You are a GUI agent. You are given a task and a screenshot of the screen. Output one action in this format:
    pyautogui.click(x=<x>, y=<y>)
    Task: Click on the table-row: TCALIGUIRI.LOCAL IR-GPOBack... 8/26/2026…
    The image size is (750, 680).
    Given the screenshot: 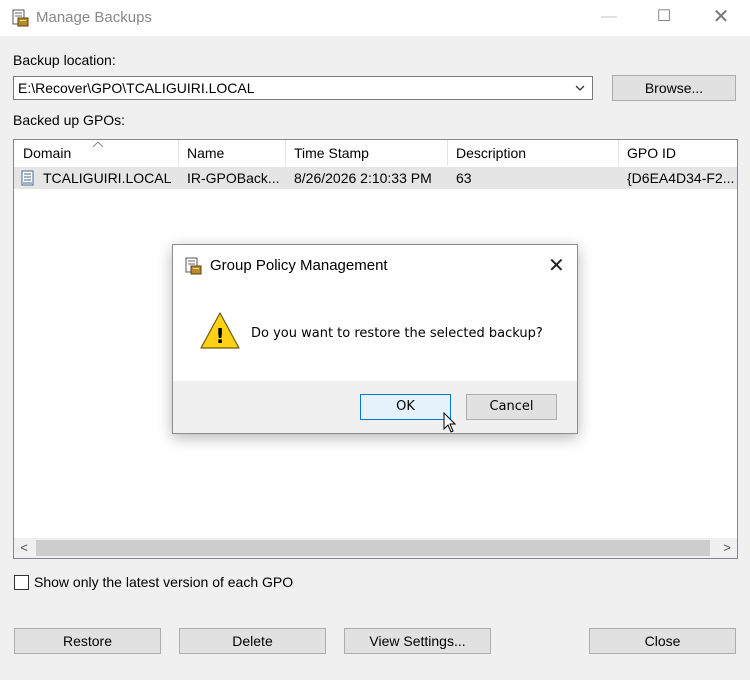 What is the action you would take?
    pyautogui.click(x=375, y=178)
    